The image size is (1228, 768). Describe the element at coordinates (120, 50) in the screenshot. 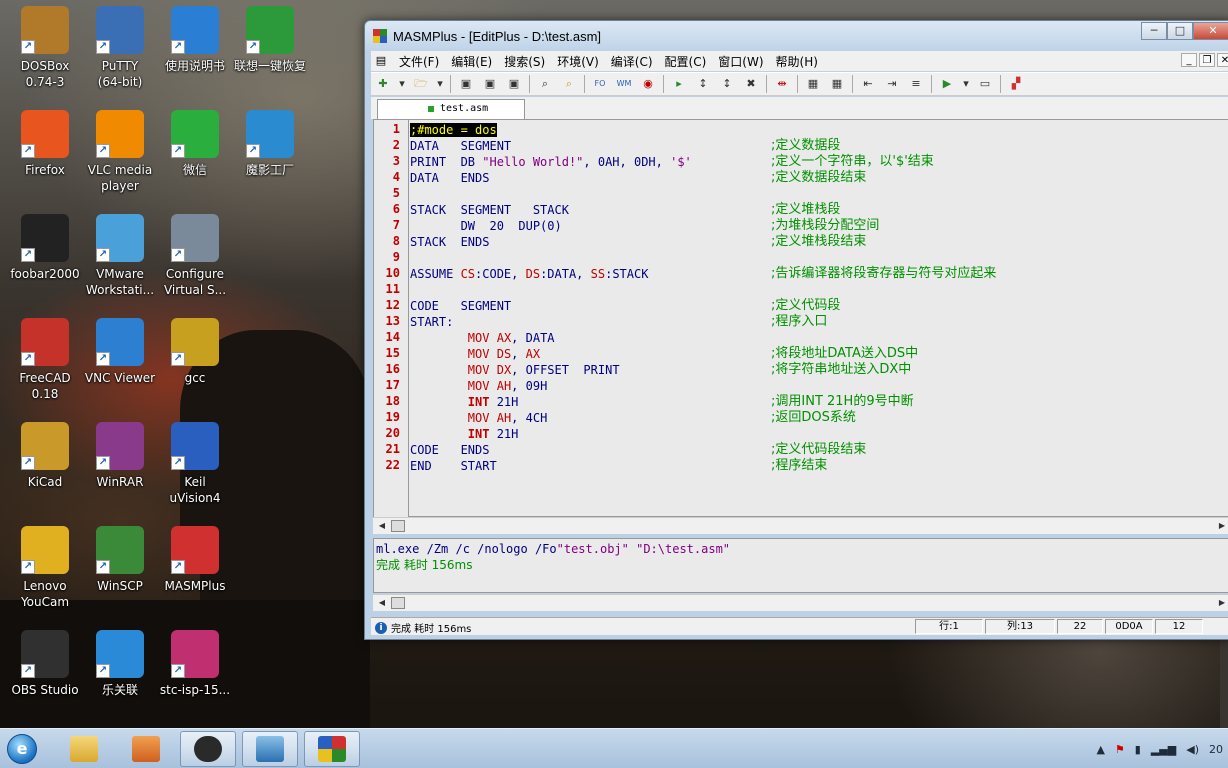

I see `desktop-icon-putty: ↗ PuTTY (64-bit)` at that location.